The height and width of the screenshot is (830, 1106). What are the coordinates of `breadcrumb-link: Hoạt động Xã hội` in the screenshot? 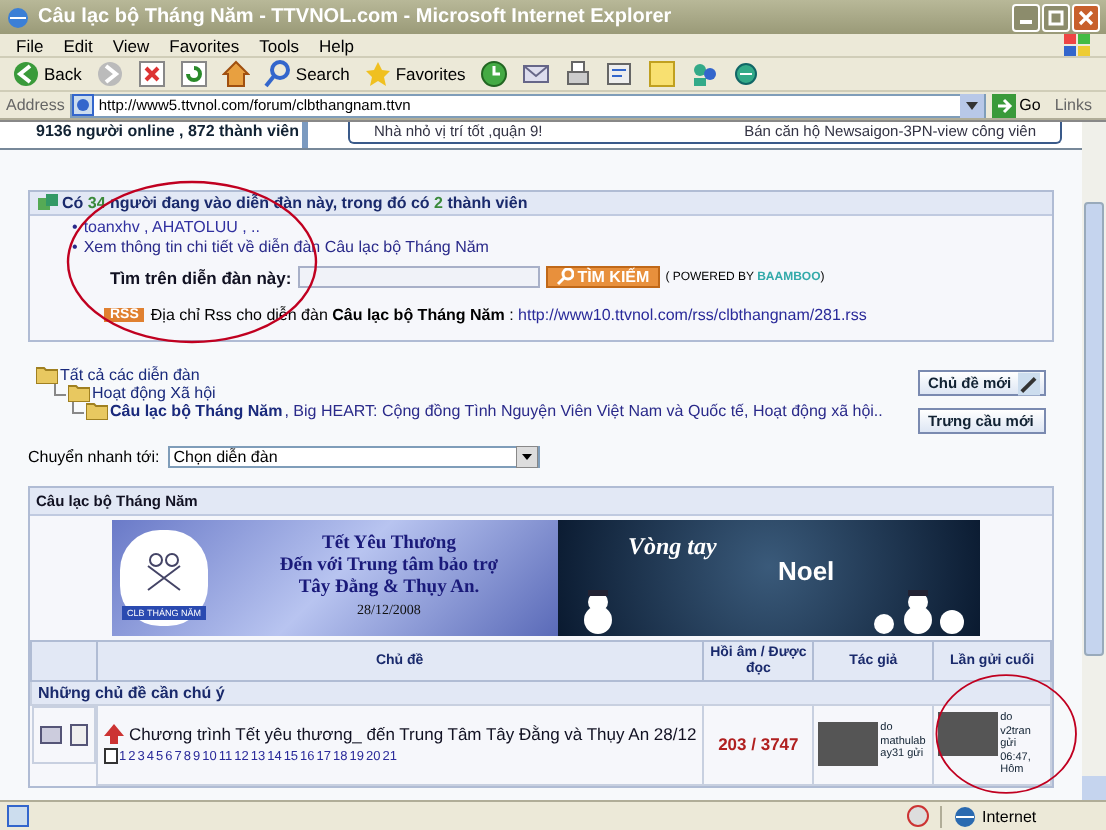 It's located at (154, 393).